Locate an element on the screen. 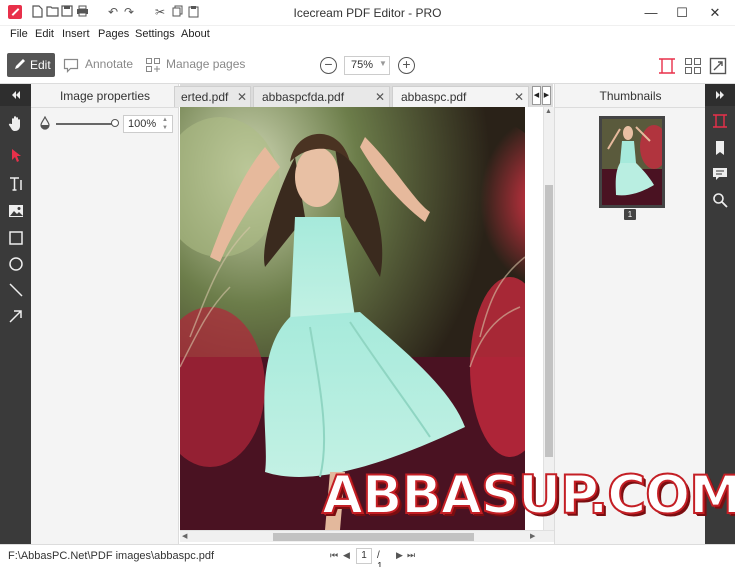 The image size is (735, 567). search-icon is located at coordinates (720, 200).